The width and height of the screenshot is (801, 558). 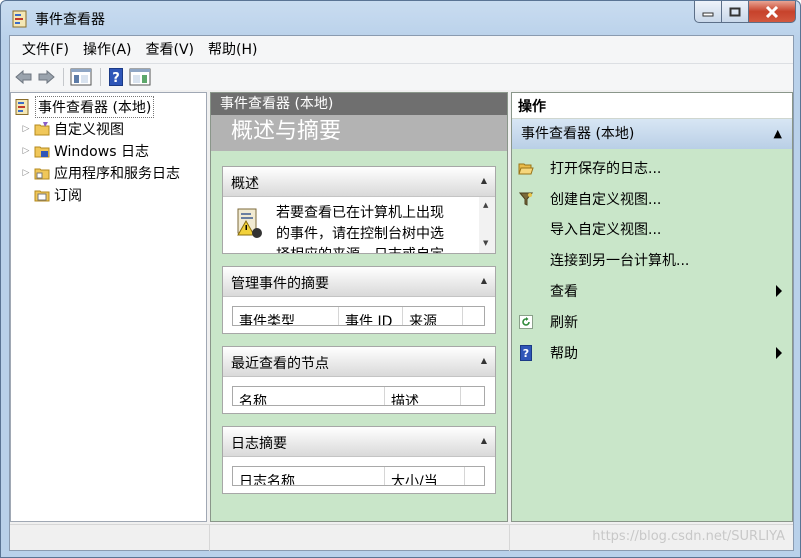 What do you see at coordinates (359, 133) in the screenshot?
I see `overview-title: 概述与摘要` at bounding box center [359, 133].